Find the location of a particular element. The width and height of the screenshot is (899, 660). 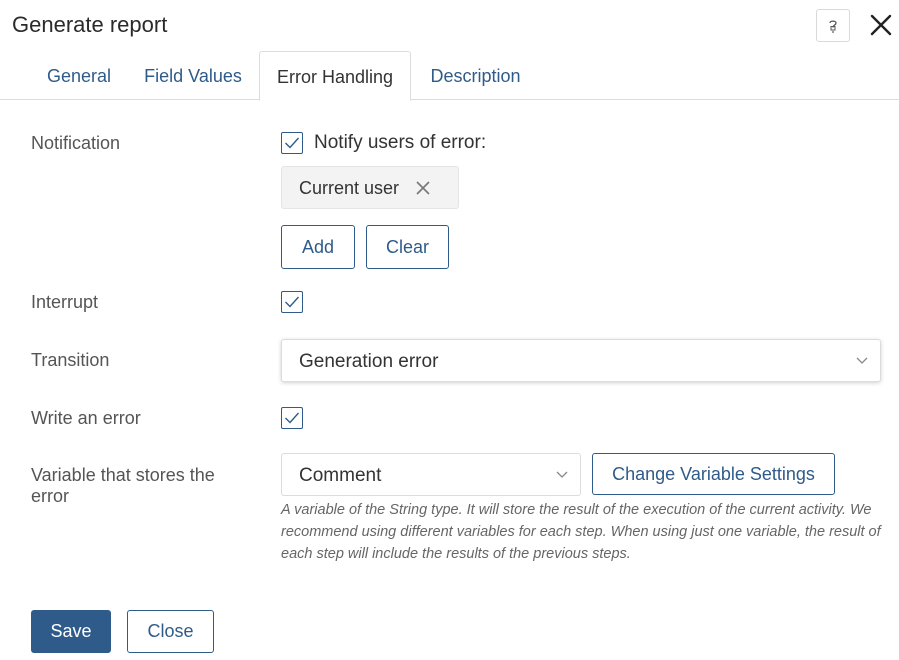

write-error-label: Write an error is located at coordinates (86, 418).